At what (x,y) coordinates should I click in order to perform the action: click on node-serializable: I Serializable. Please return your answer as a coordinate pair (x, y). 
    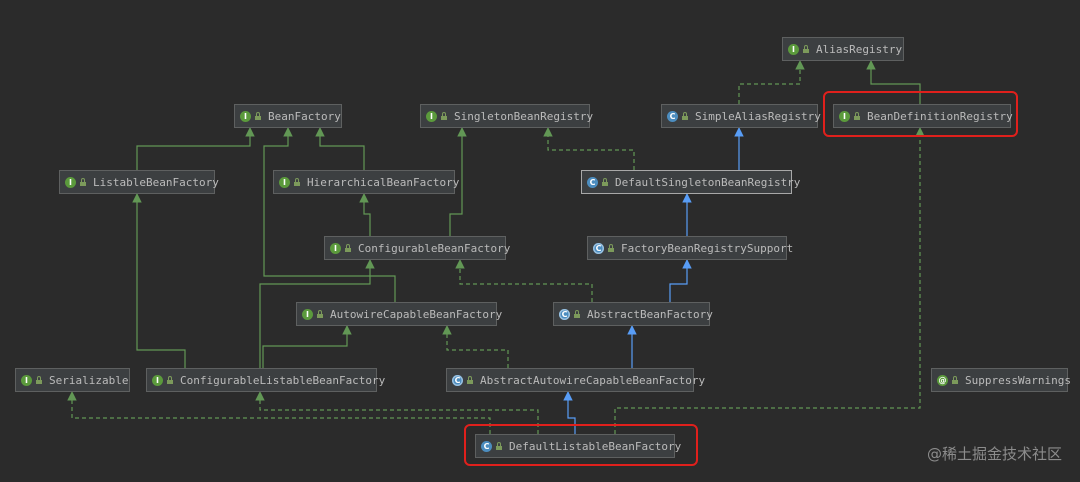
    Looking at the image, I should click on (72, 380).